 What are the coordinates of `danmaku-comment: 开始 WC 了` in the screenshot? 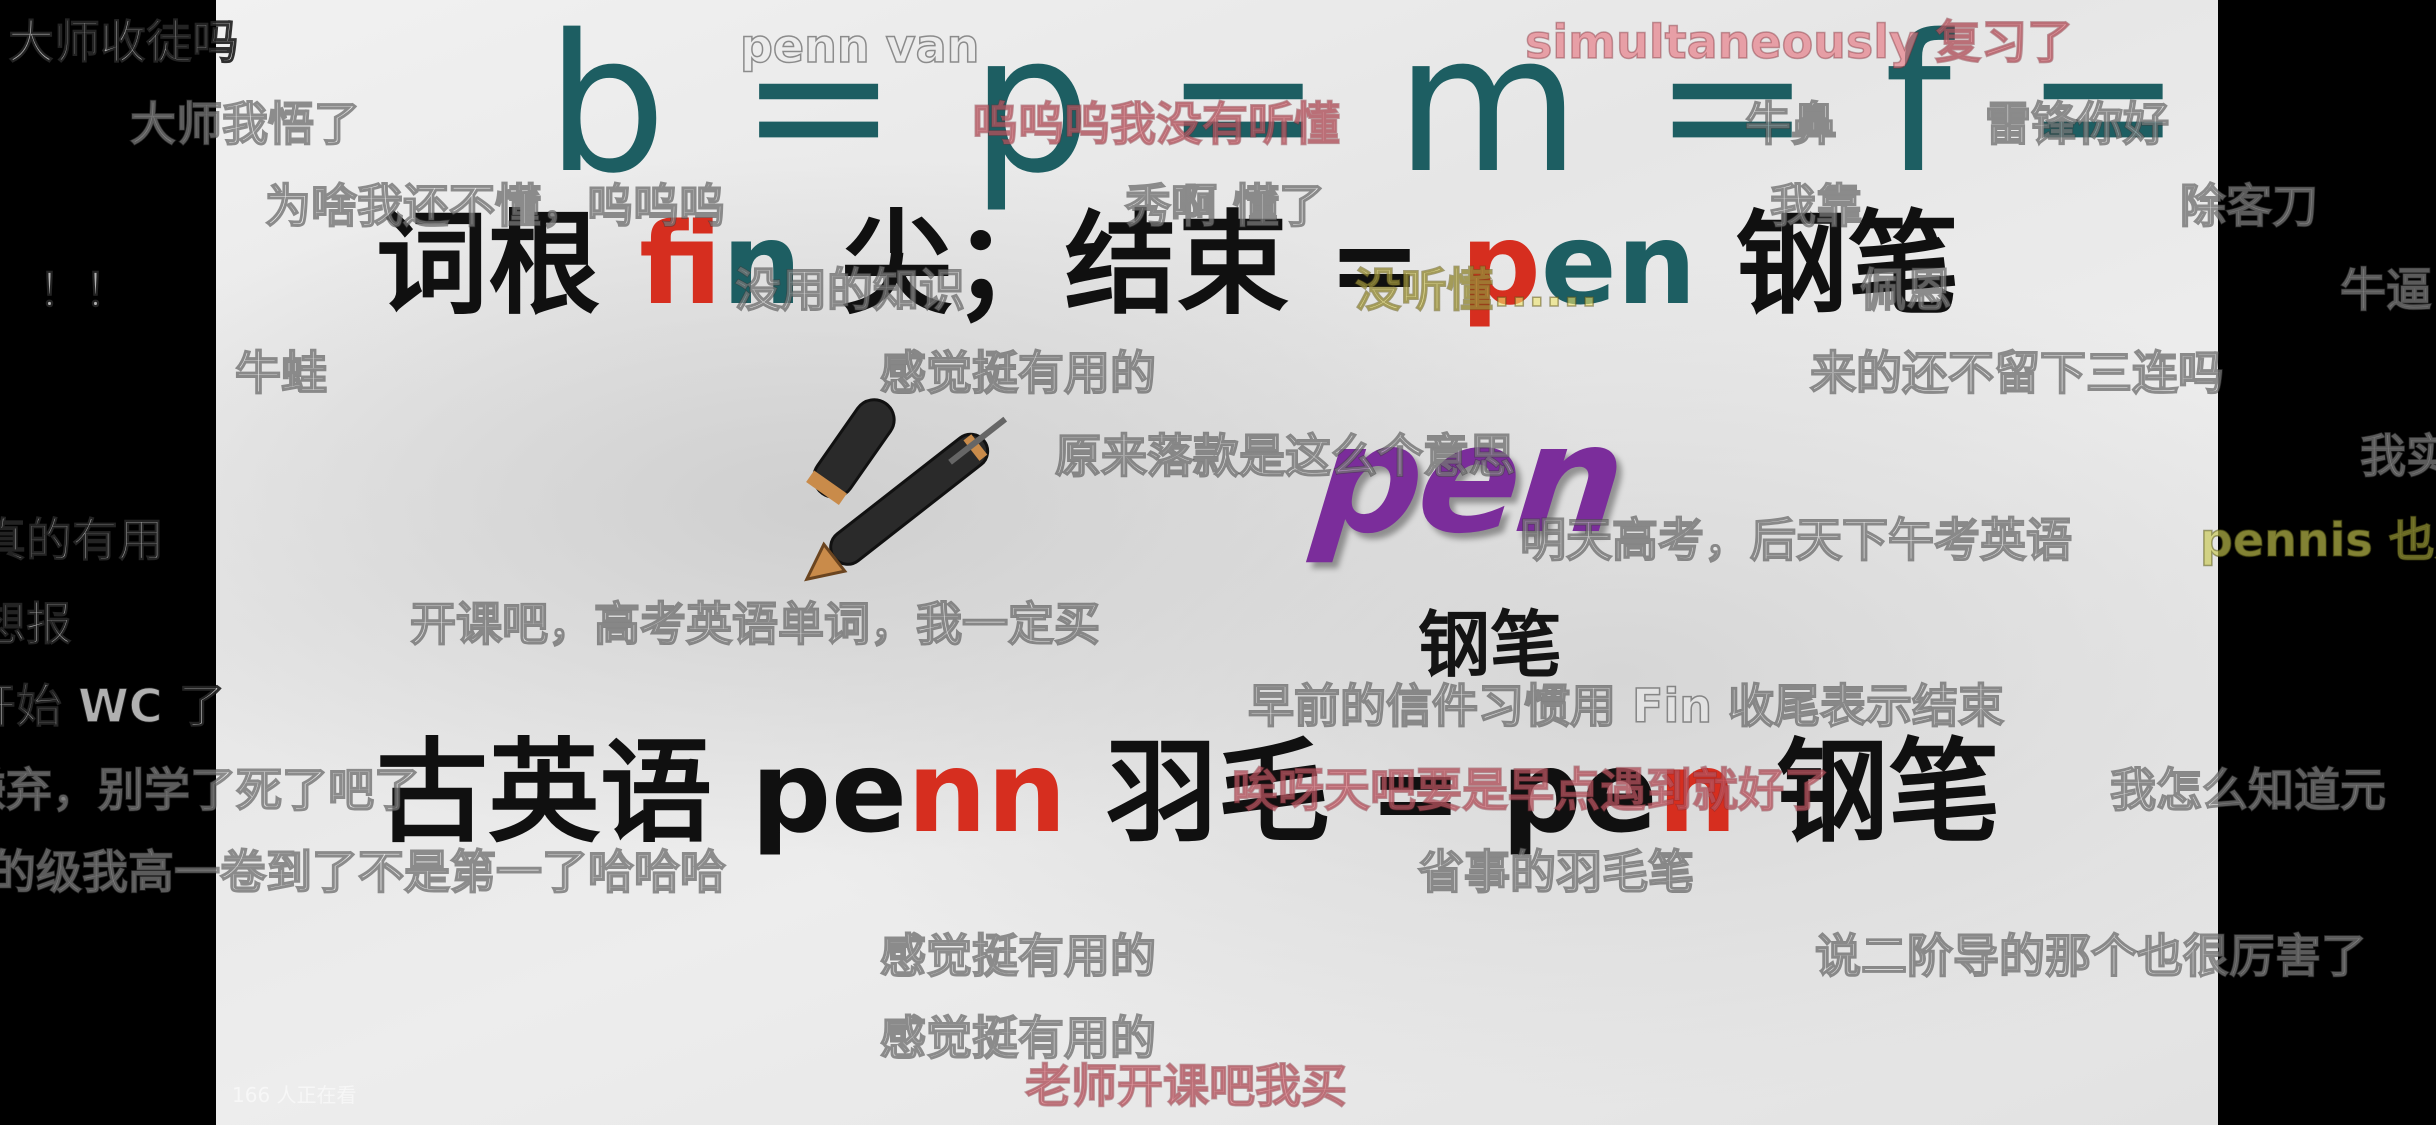 It's located at (112, 706).